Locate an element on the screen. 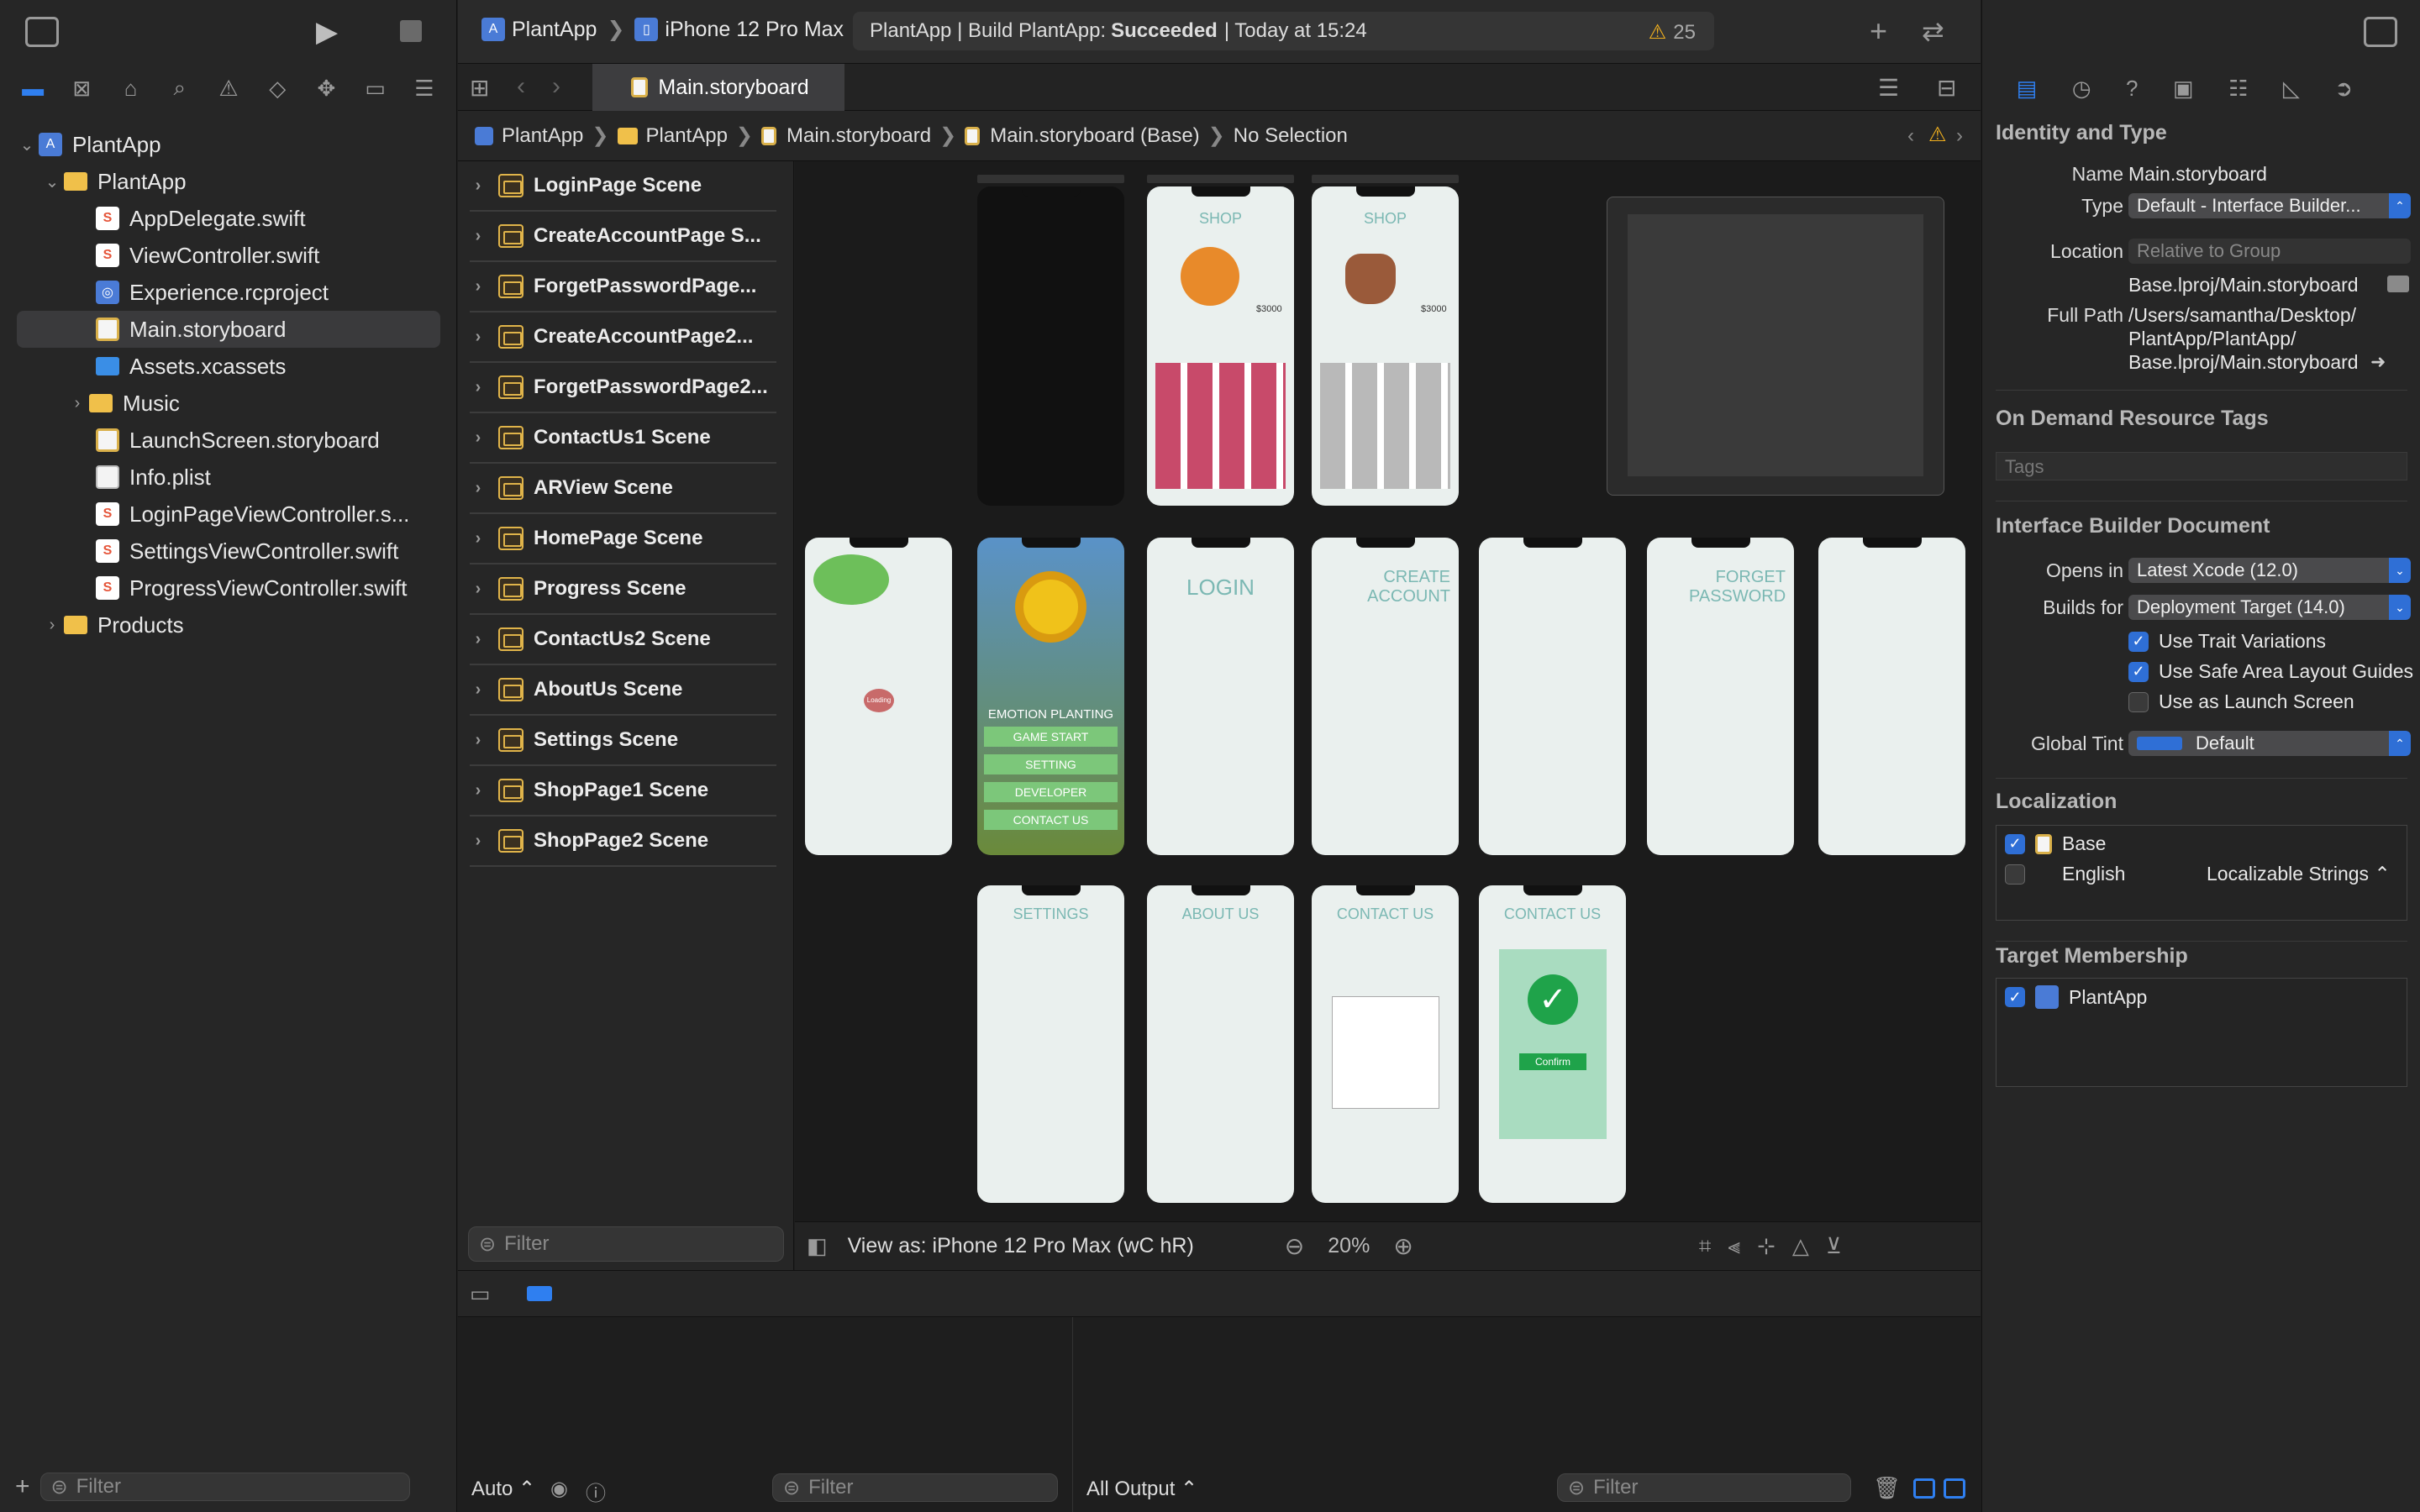 The image size is (2420, 1512). type-select: Default - Interface Builder... ⌃ is located at coordinates (2269, 205).